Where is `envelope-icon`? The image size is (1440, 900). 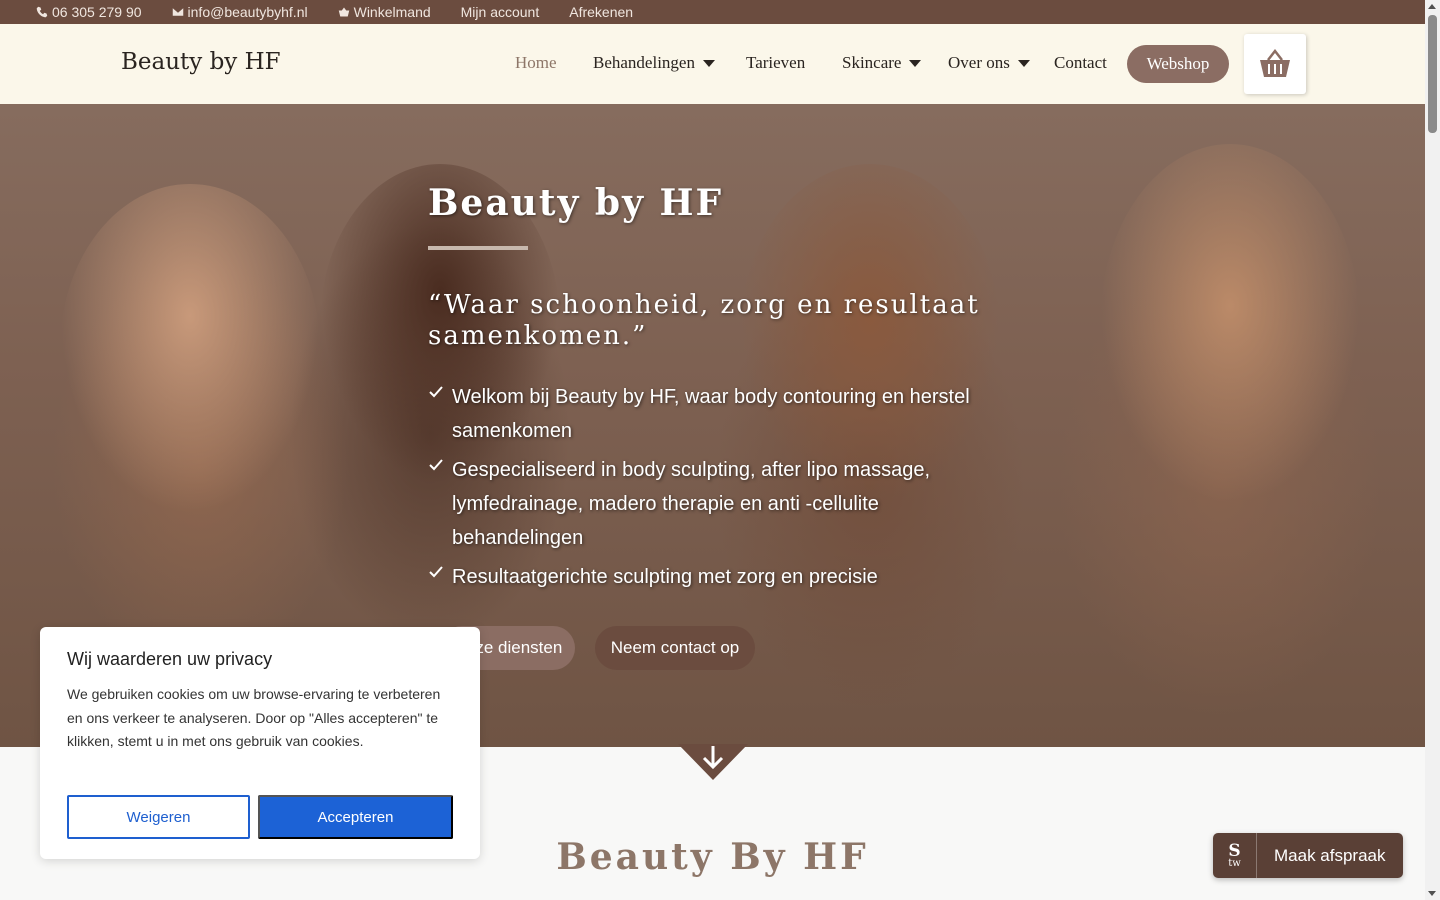
envelope-icon is located at coordinates (177, 12).